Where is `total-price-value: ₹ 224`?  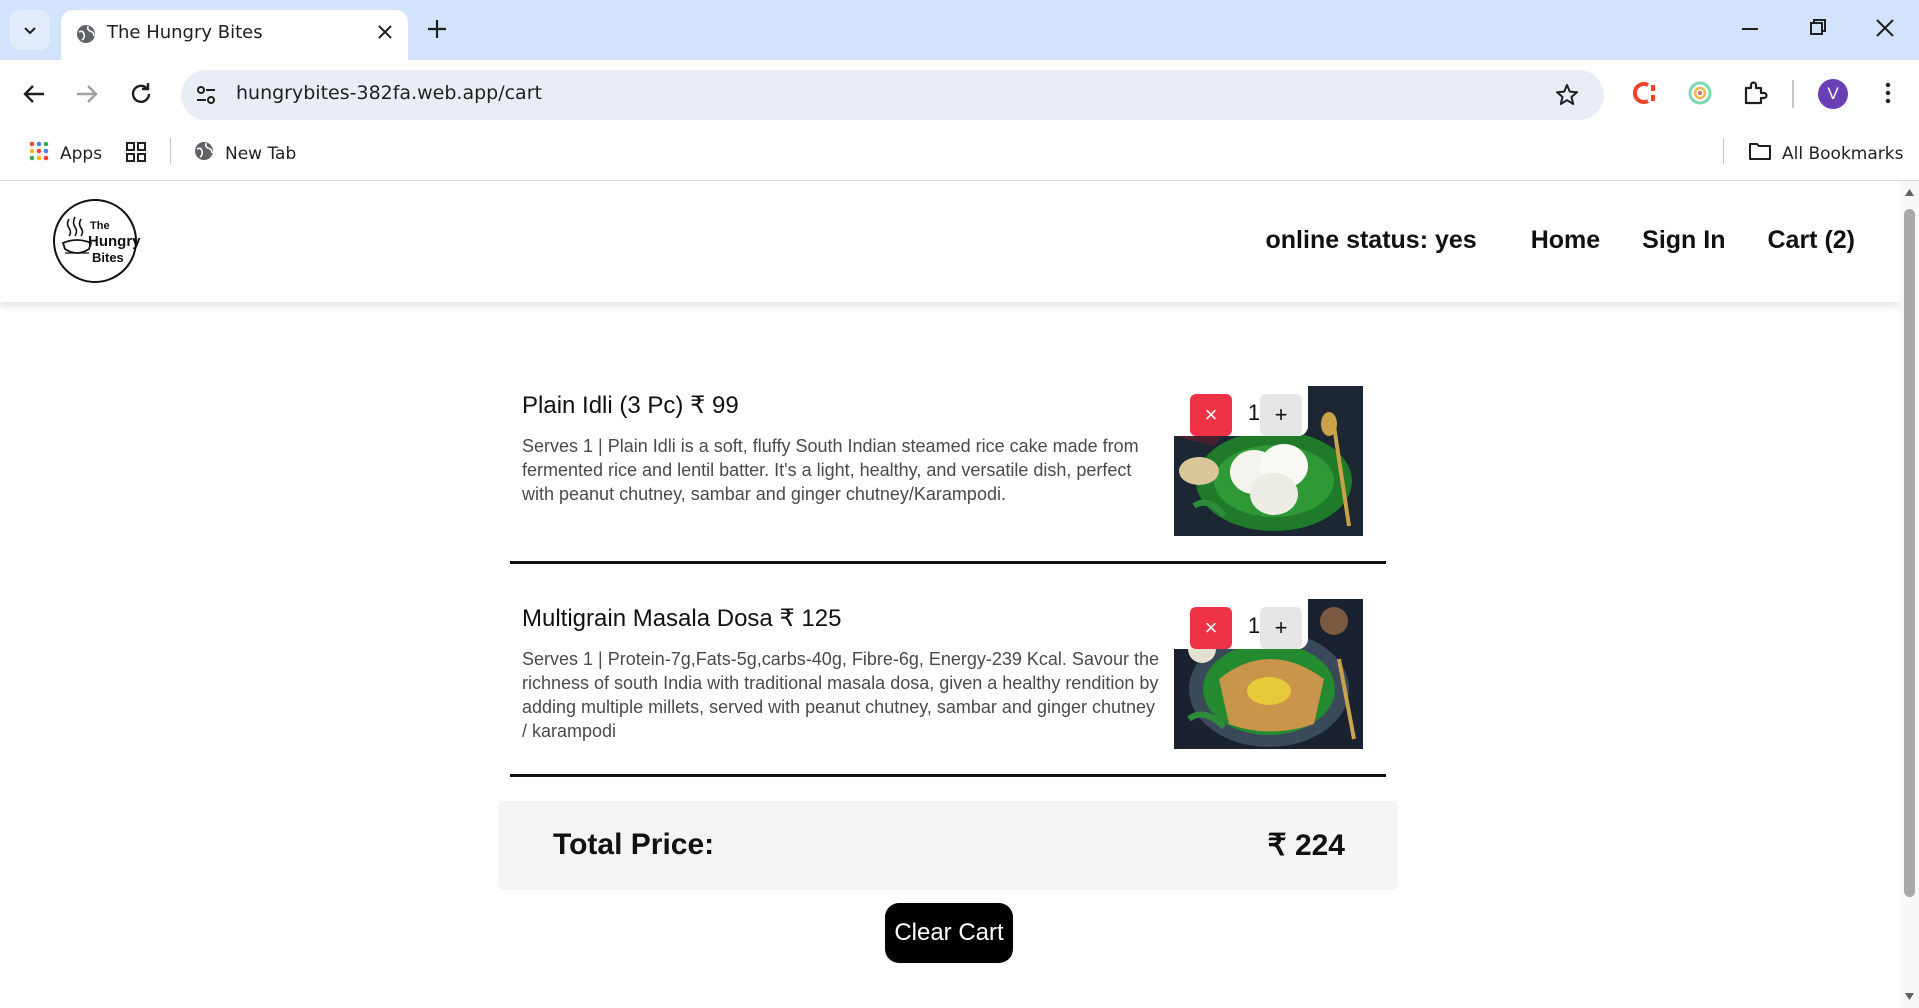 total-price-value: ₹ 224 is located at coordinates (1306, 845).